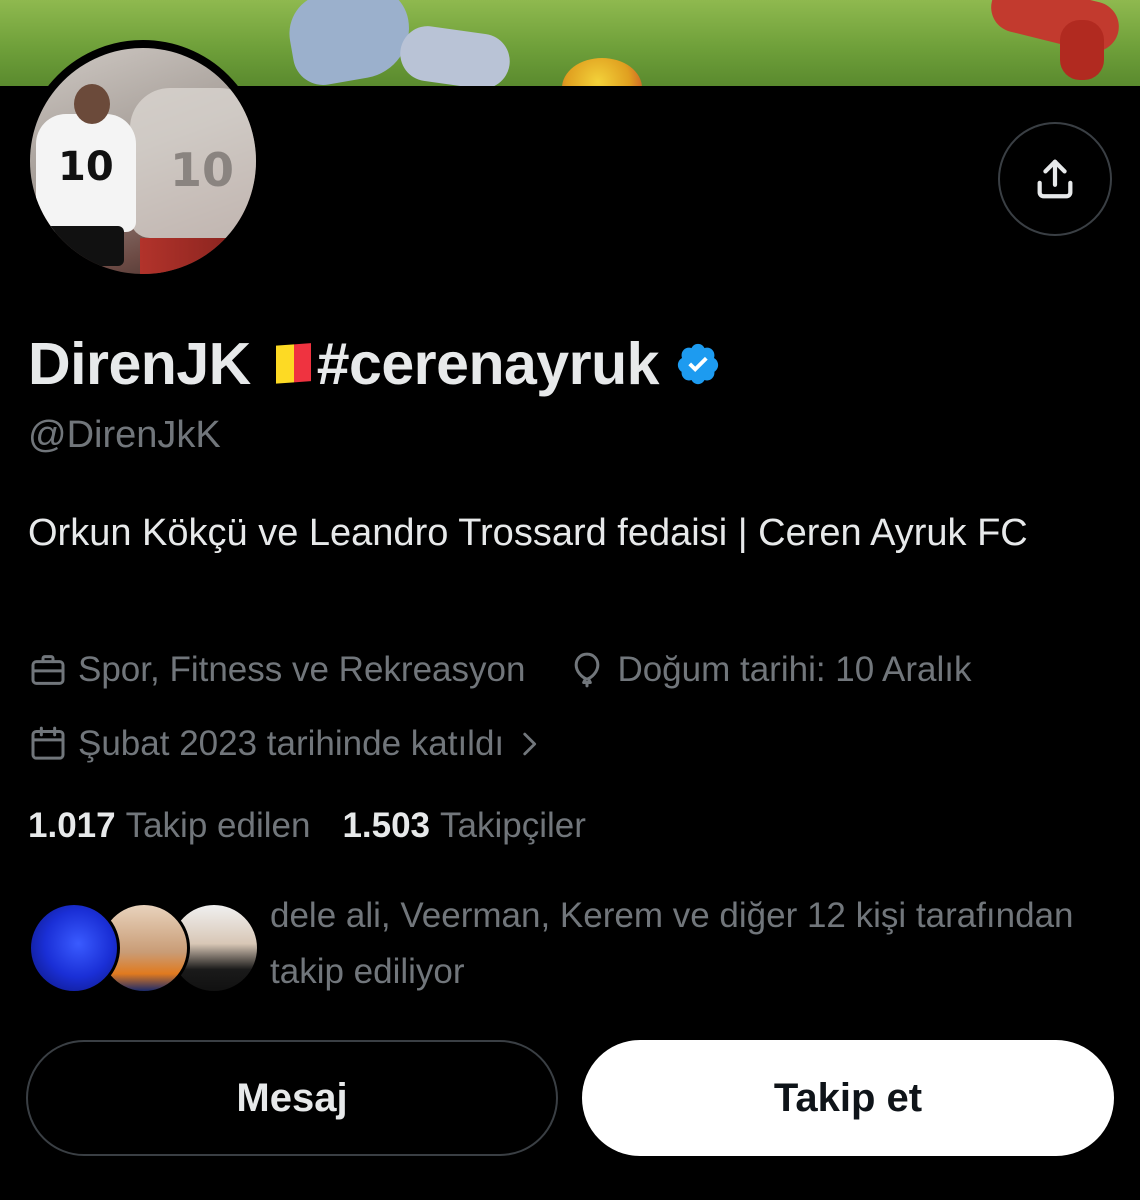 This screenshot has height=1200, width=1140. What do you see at coordinates (74, 948) in the screenshot?
I see `mutual-follower-avatar` at bounding box center [74, 948].